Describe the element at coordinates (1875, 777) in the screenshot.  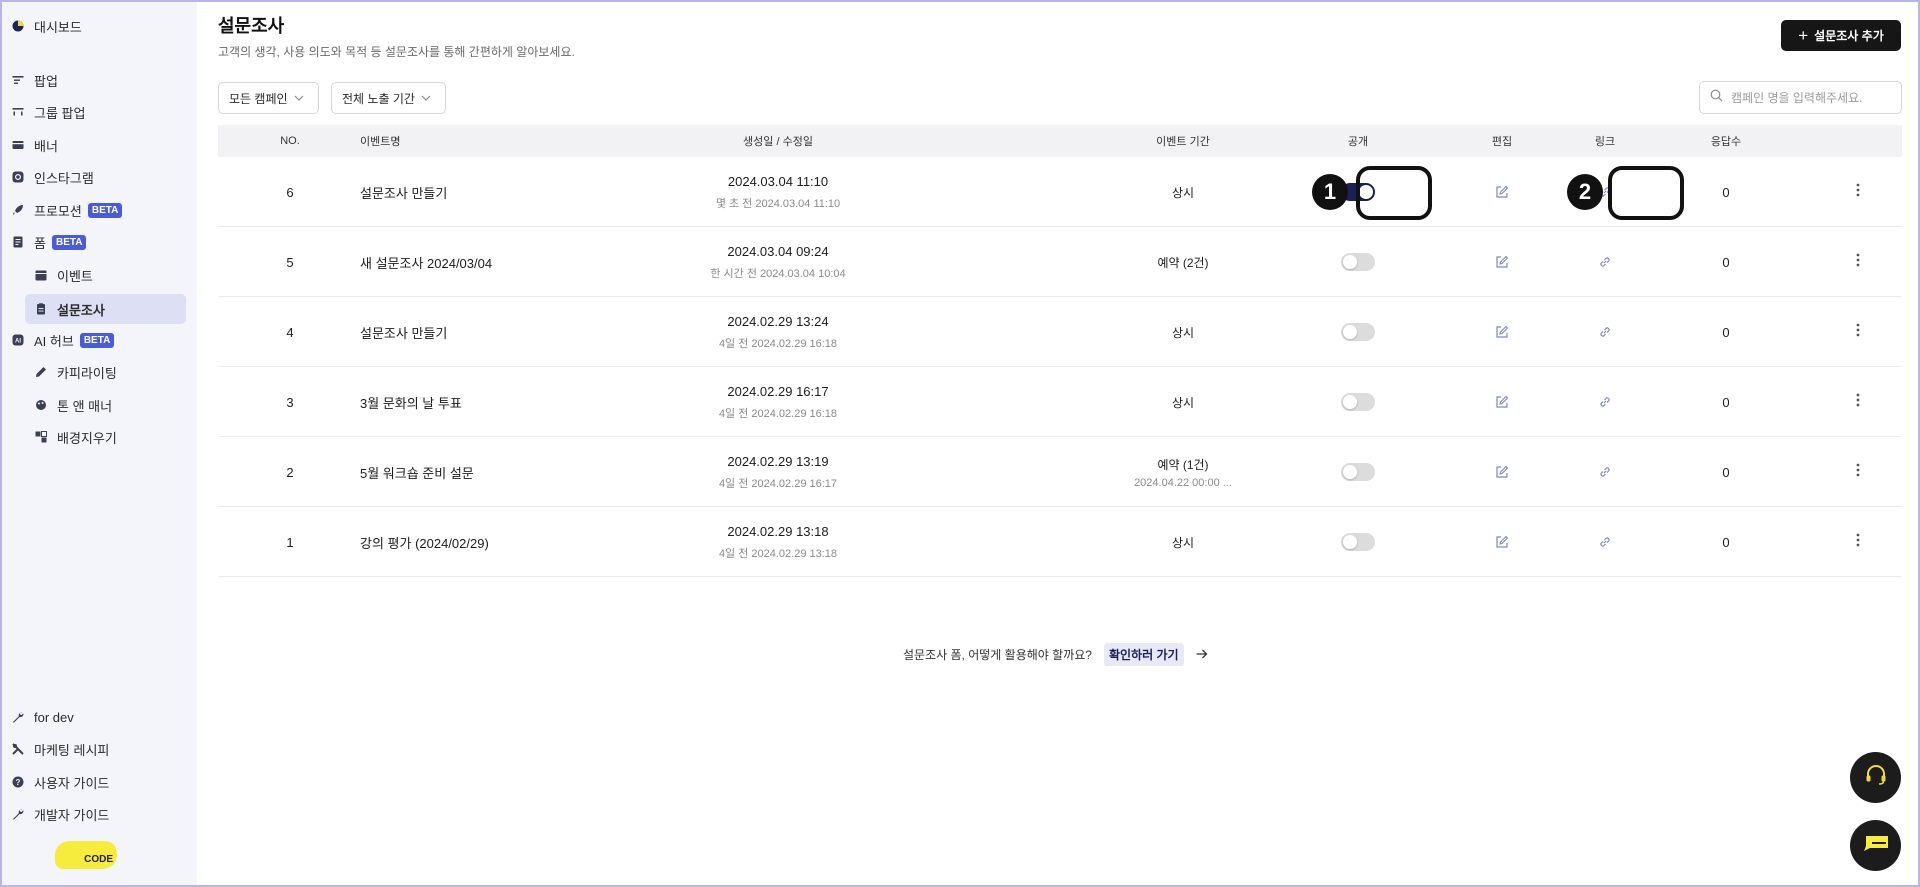
I see `support-chat-button` at that location.